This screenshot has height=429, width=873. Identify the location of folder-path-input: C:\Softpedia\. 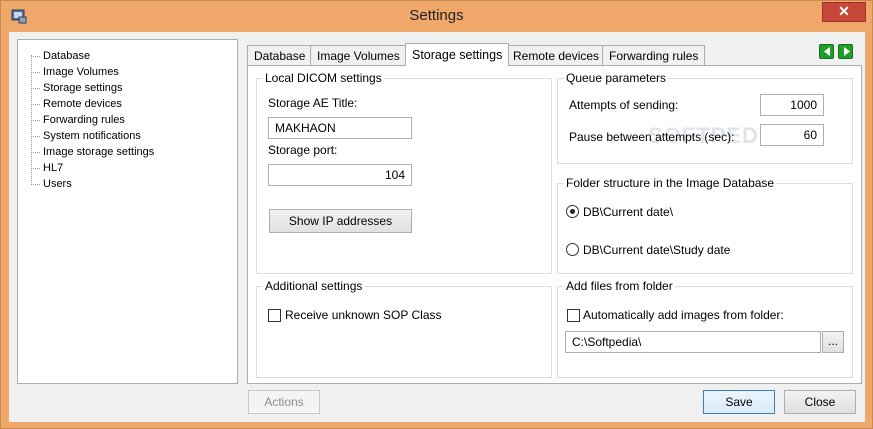
(693, 342).